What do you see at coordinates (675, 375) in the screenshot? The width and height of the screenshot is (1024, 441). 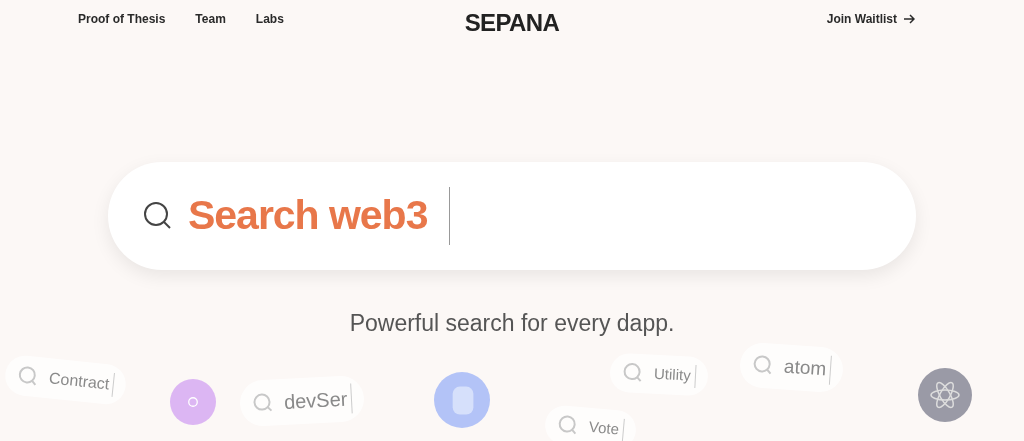 I see `search-term: Utility` at bounding box center [675, 375].